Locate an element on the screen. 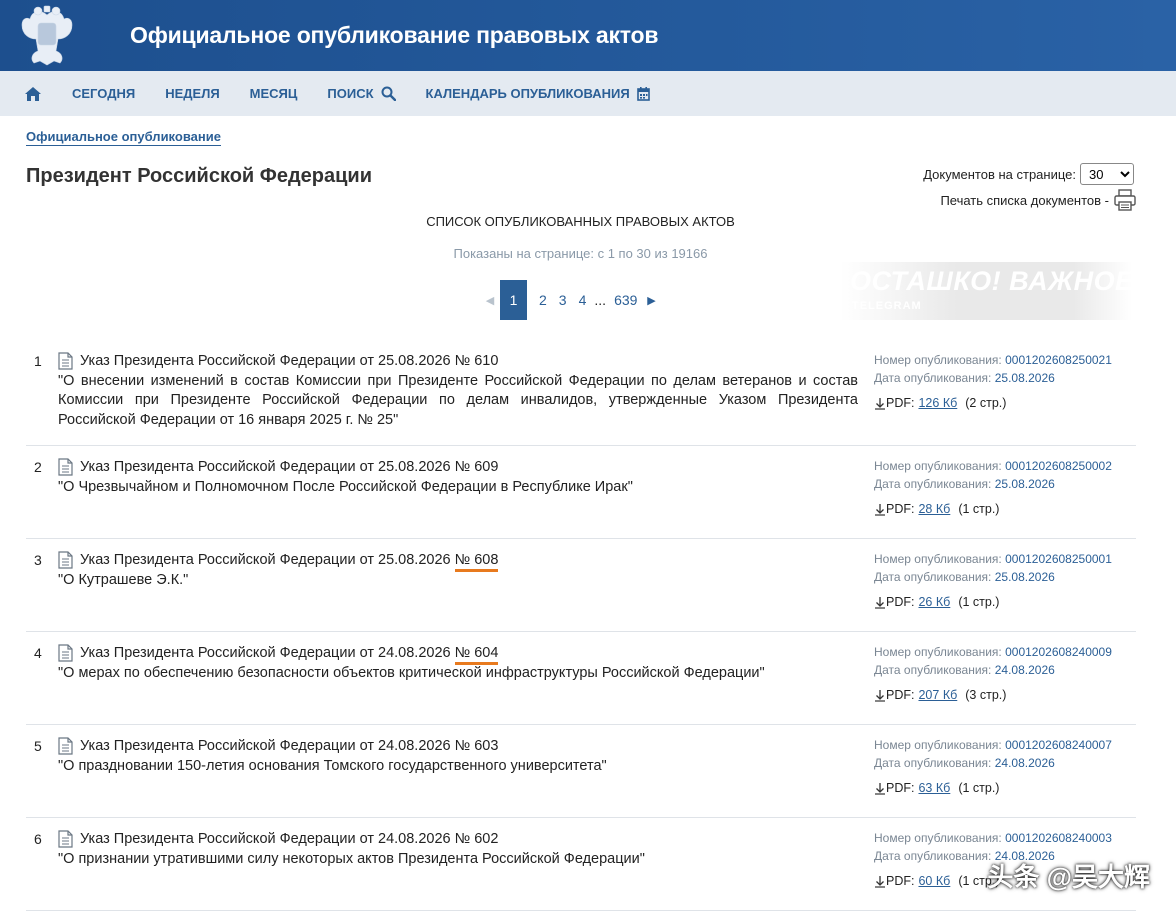 The width and height of the screenshot is (1176, 913). nav-calendar-label: КАЛЕНДАРЬ ОПУБЛИКОВАНИЯ is located at coordinates (527, 93).